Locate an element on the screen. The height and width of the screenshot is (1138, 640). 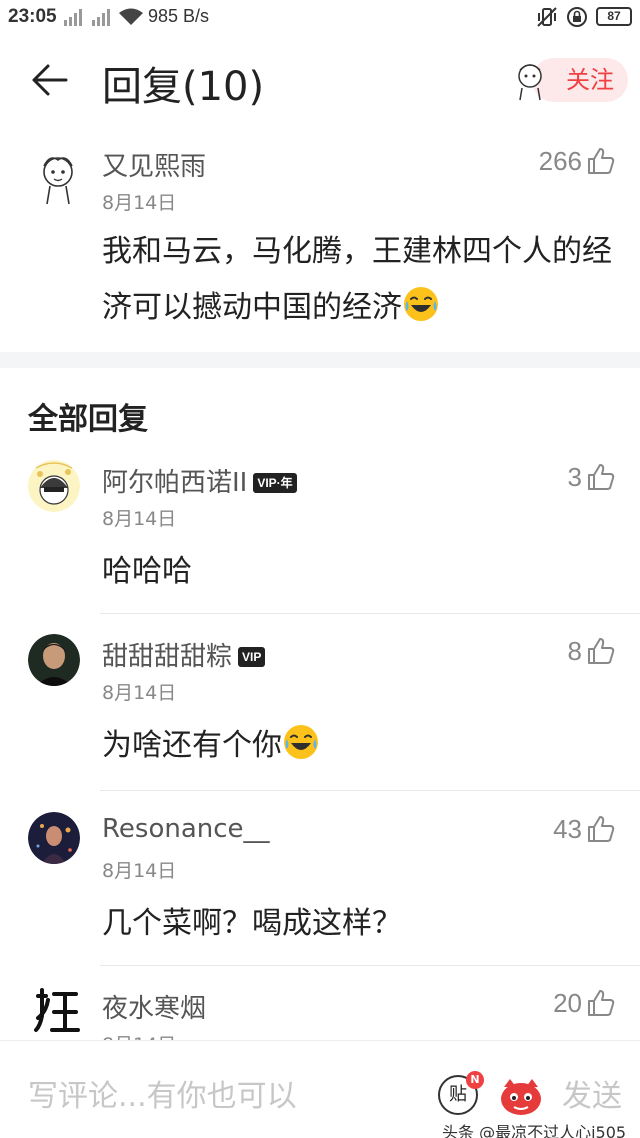
username-row: 阿尔帕西诺II VIP·年 is located at coordinates (199, 480).